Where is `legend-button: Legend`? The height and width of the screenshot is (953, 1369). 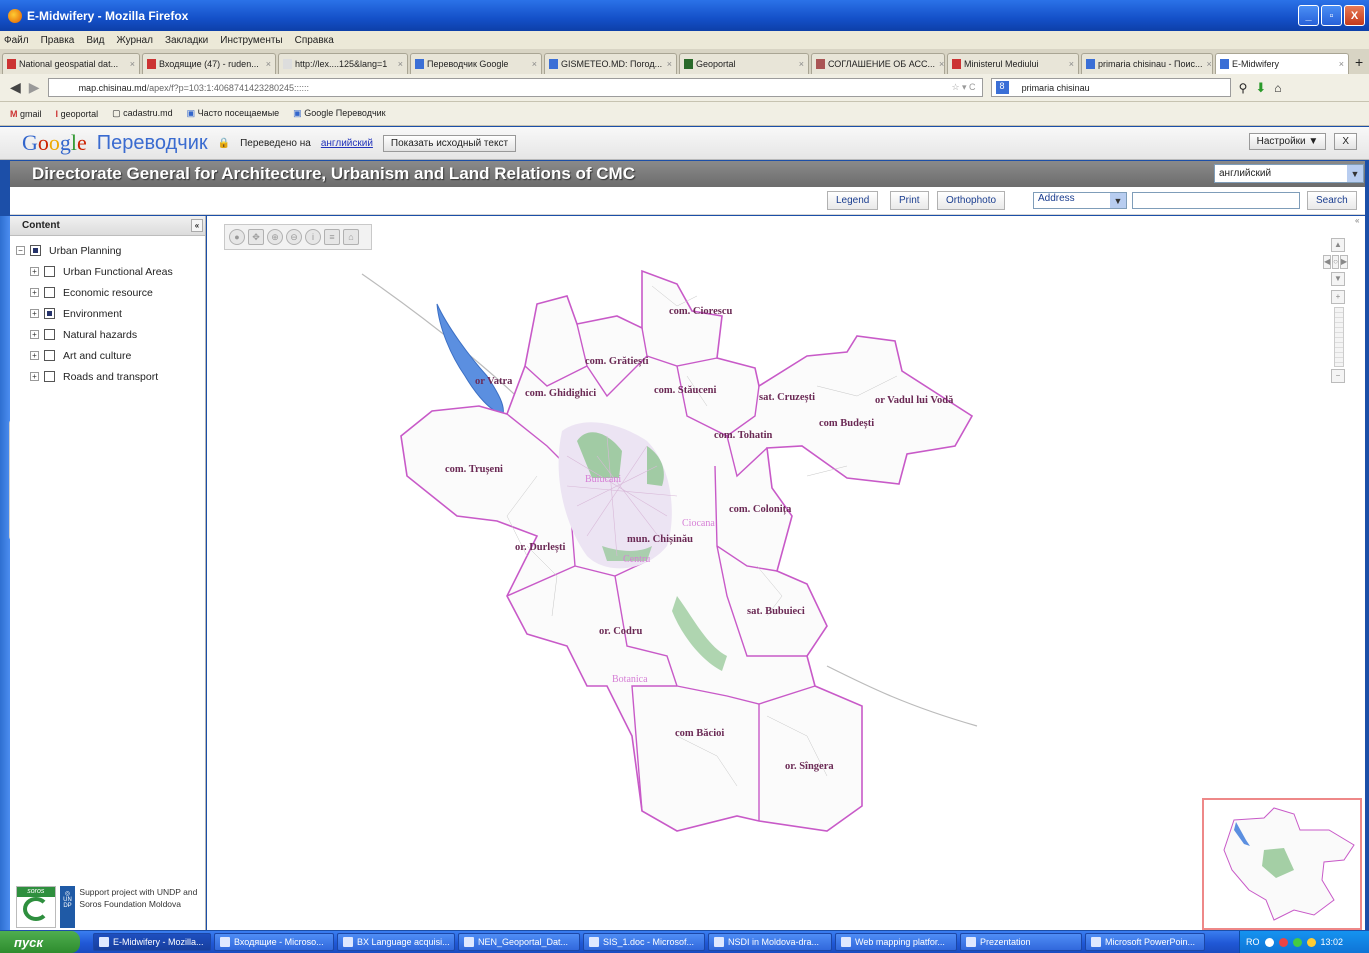 legend-button: Legend is located at coordinates (853, 200).